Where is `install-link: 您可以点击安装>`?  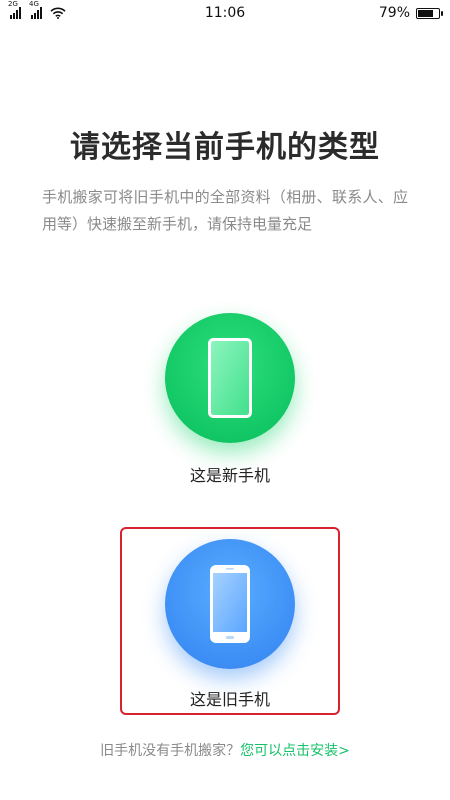 install-link: 您可以点击安装> is located at coordinates (295, 751).